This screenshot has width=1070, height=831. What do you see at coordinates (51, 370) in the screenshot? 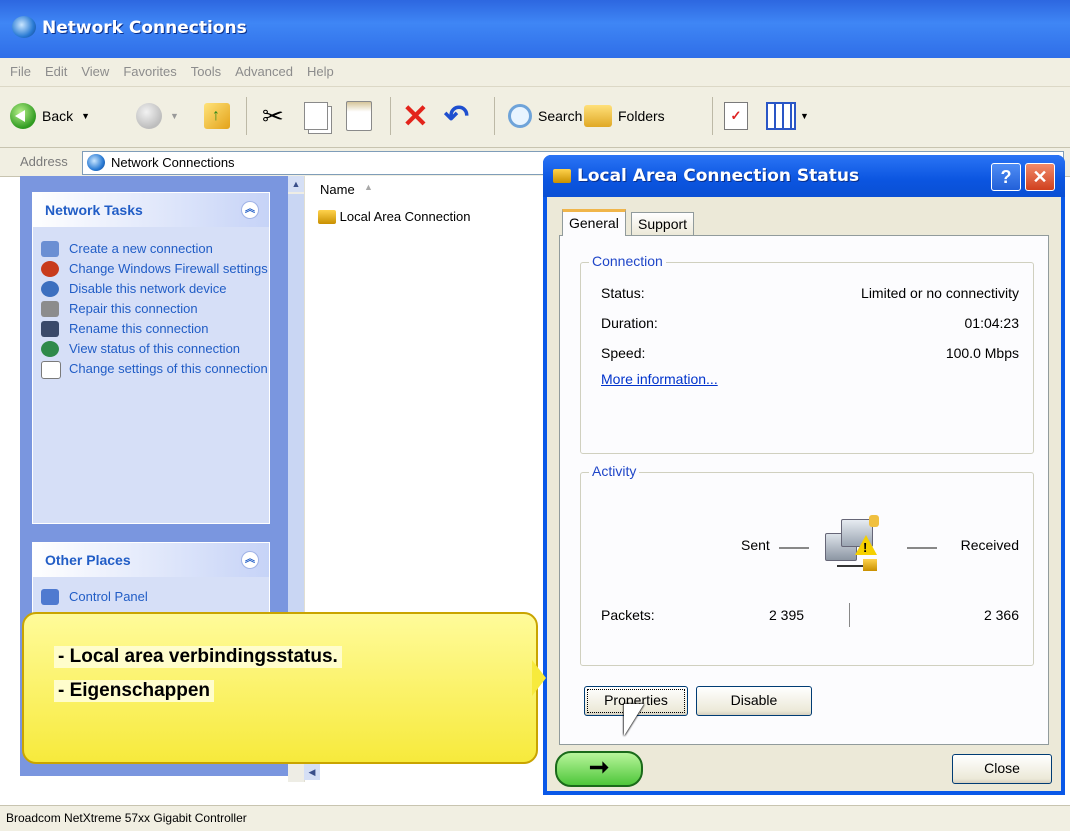
I see `change-settings-icon` at bounding box center [51, 370].